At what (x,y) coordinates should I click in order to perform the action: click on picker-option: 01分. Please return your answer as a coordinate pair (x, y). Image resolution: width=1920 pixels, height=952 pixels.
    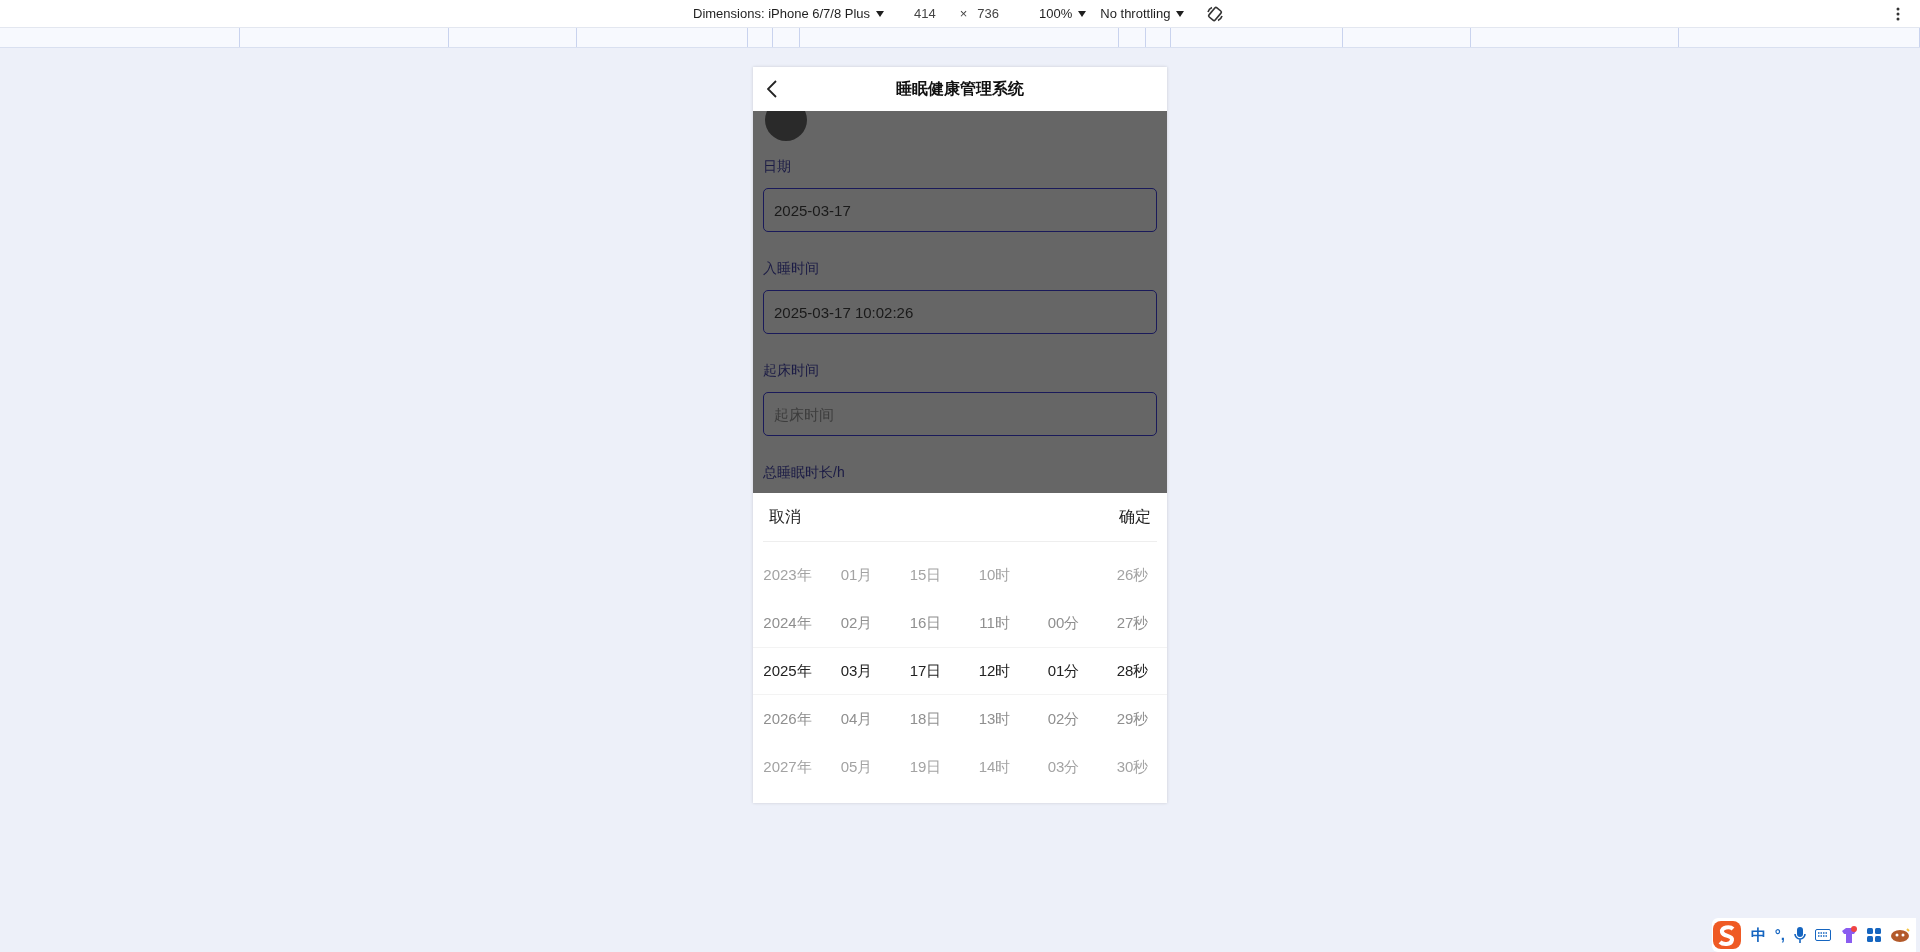
    Looking at the image, I should click on (1063, 671).